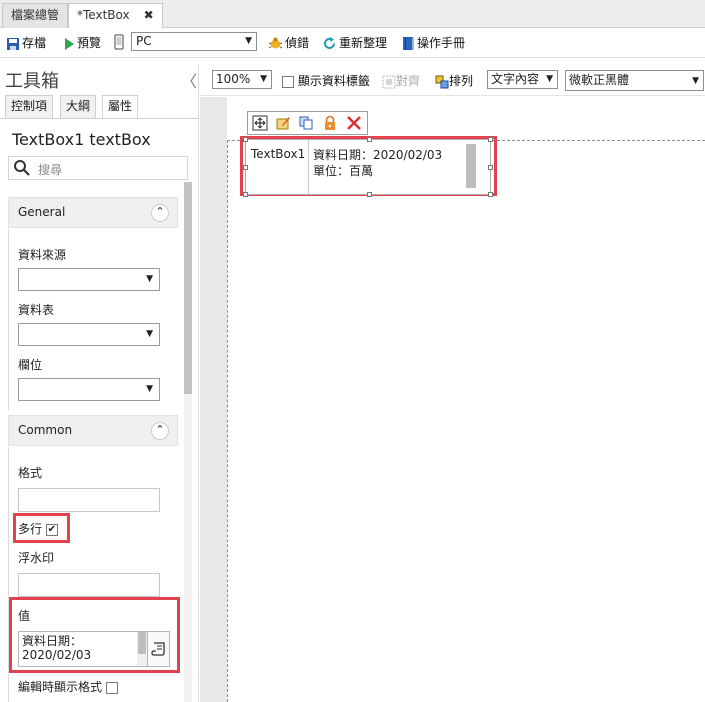 The width and height of the screenshot is (705, 702). I want to click on text-content-select: 文字內容 ▼, so click(522, 79).